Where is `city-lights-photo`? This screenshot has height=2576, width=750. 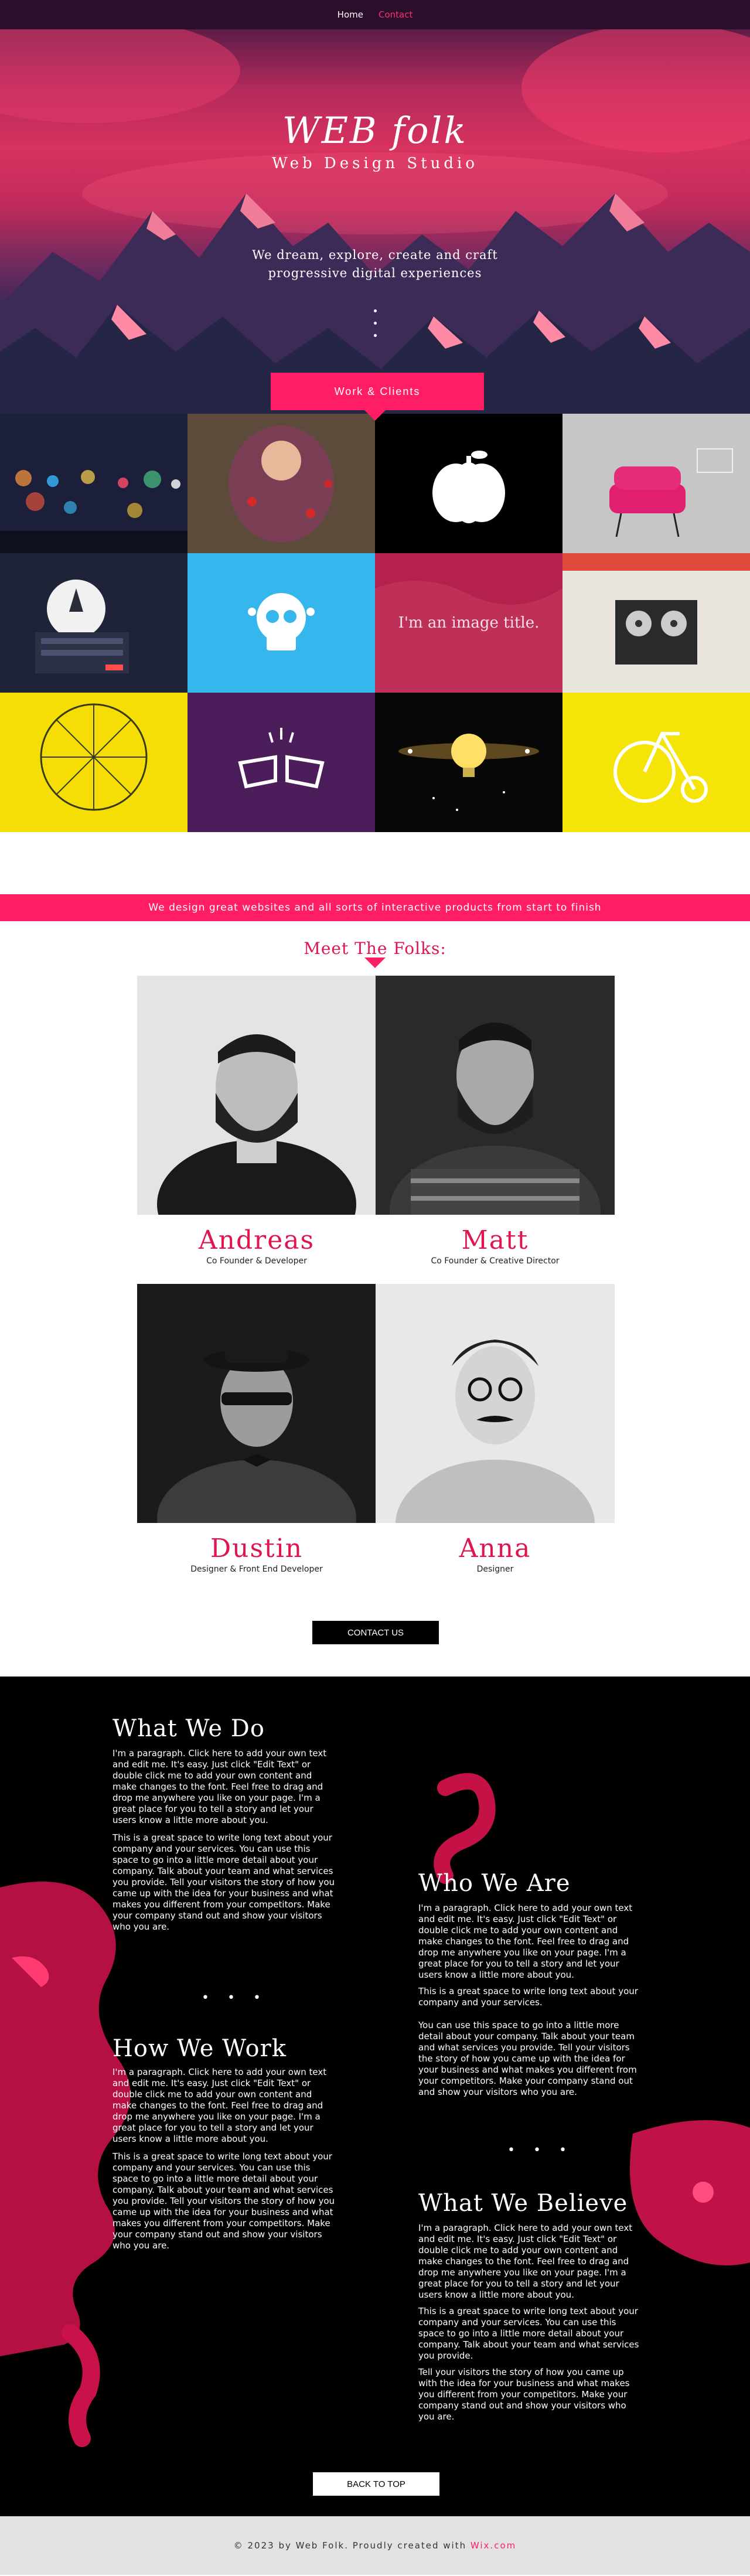
city-lights-photo is located at coordinates (94, 483).